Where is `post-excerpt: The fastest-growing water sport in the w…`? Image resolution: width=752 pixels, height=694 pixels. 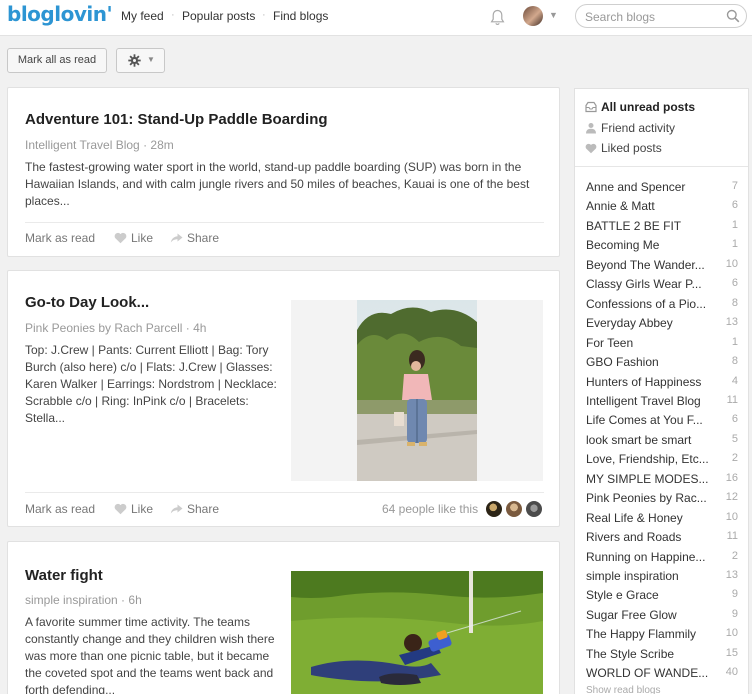 post-excerpt: The fastest-growing water sport in the w… is located at coordinates (277, 184).